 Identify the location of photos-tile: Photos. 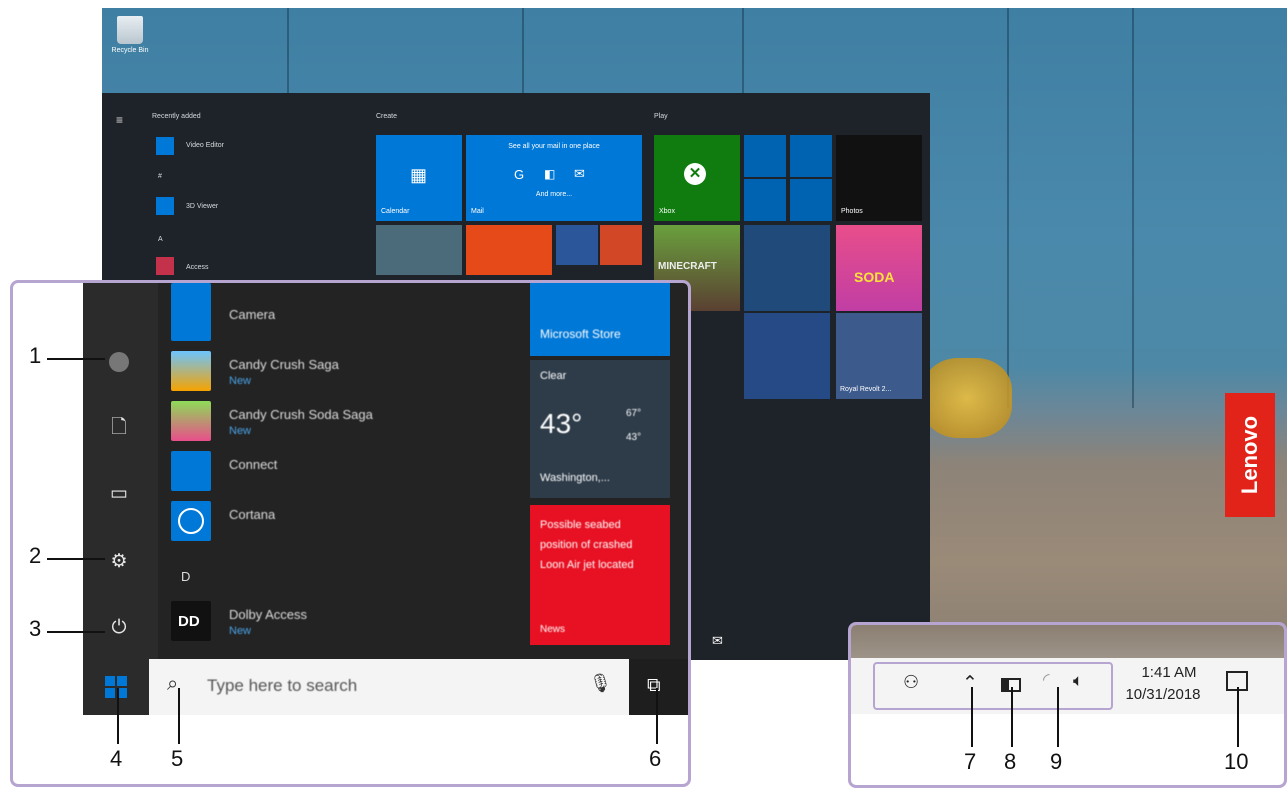
(879, 178).